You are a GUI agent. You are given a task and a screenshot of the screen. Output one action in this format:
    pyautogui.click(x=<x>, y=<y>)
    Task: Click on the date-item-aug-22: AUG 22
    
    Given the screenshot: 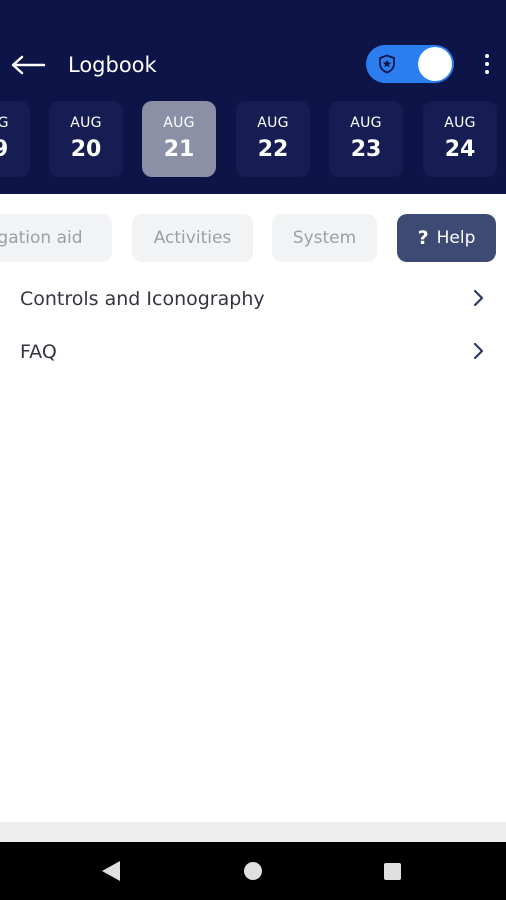 What is the action you would take?
    pyautogui.click(x=273, y=139)
    